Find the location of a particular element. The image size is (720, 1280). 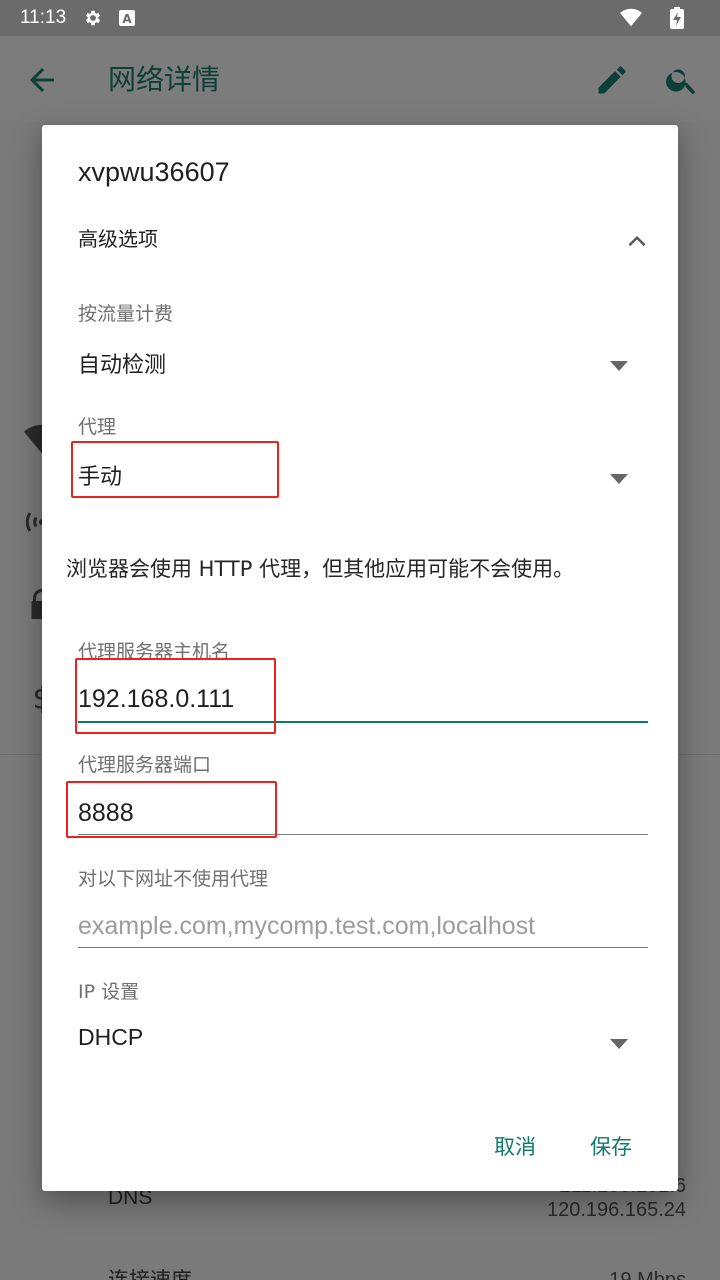

gear-icon is located at coordinates (93, 18).